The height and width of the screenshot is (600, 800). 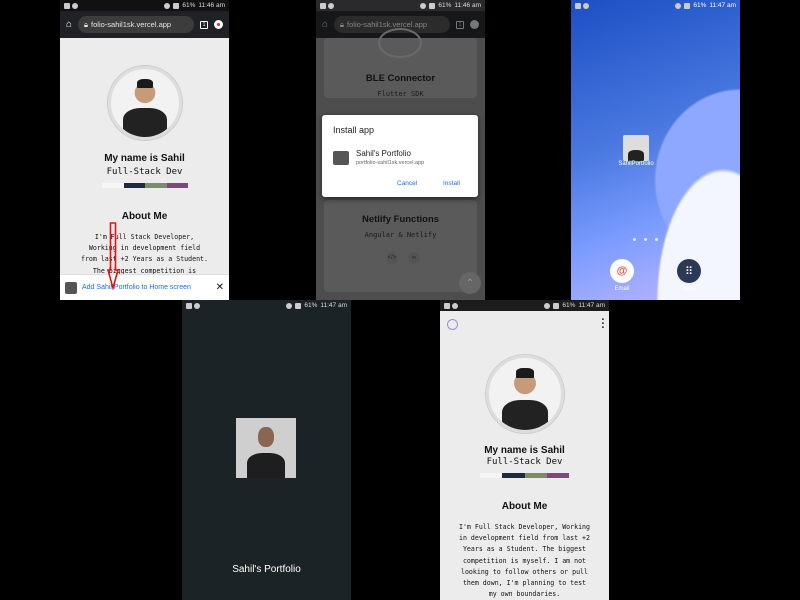 I want to click on about-line: in development field from last +2, so click(x=524, y=538).